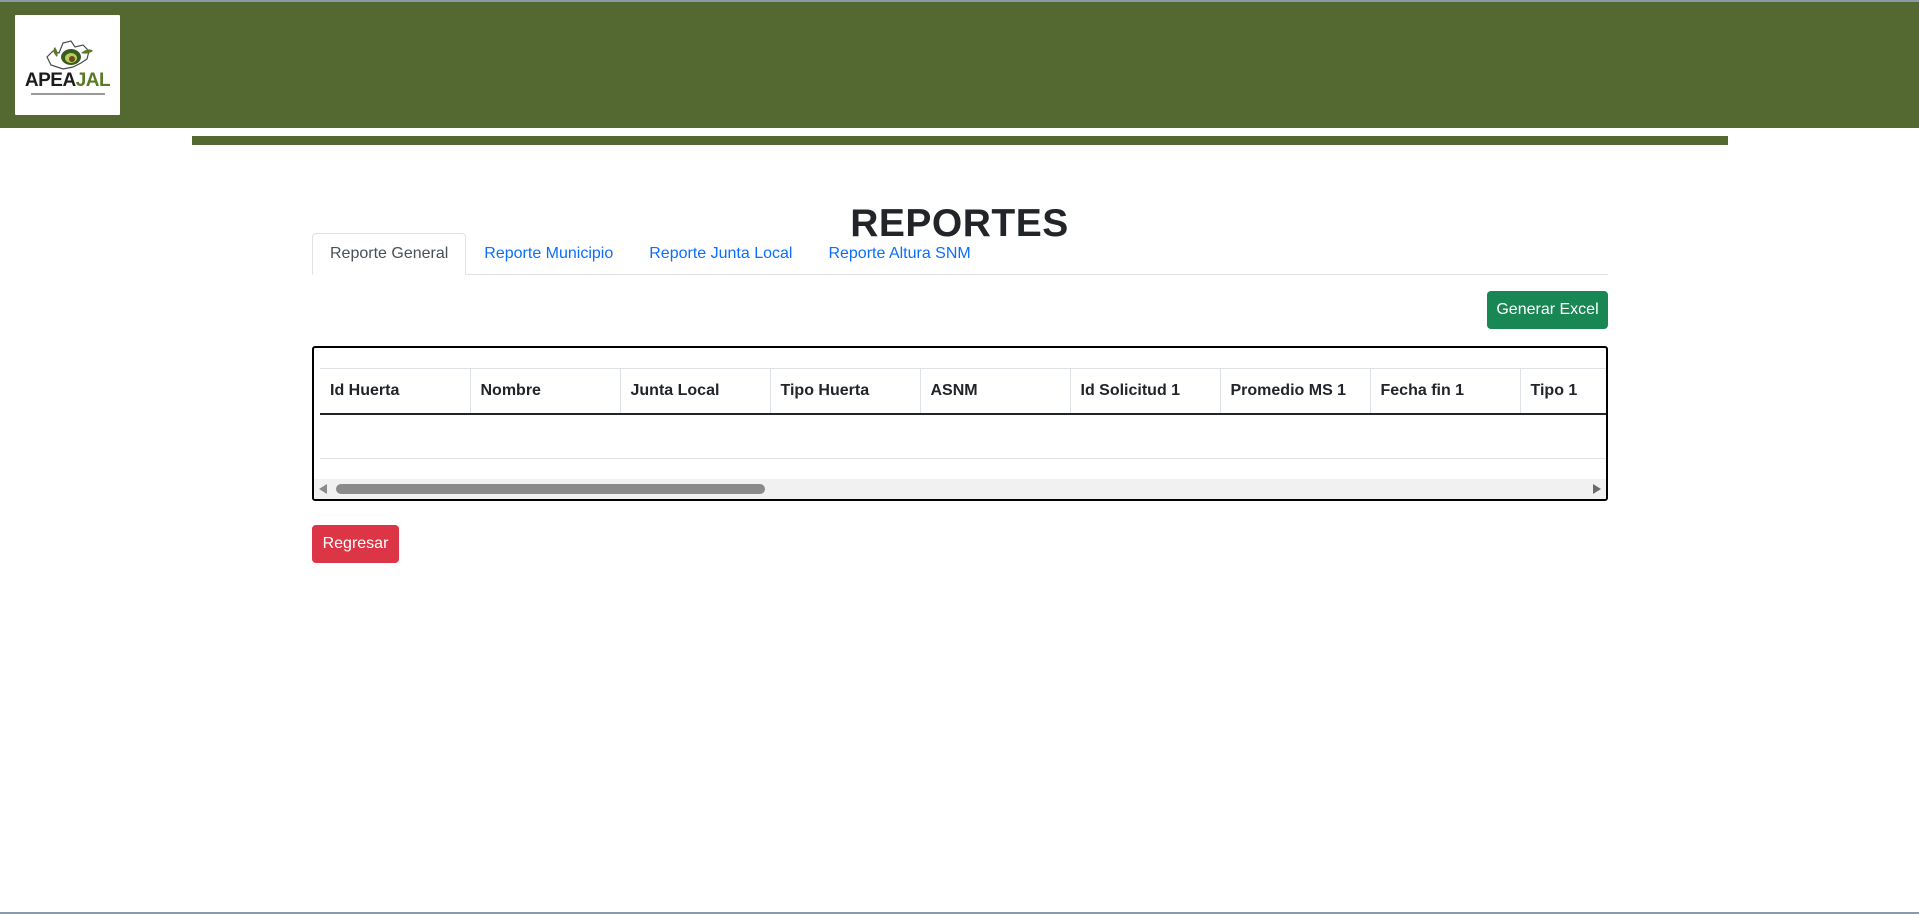 This screenshot has width=1919, height=914. I want to click on tab-reporte-municipio: Reporte Municipio, so click(548, 254).